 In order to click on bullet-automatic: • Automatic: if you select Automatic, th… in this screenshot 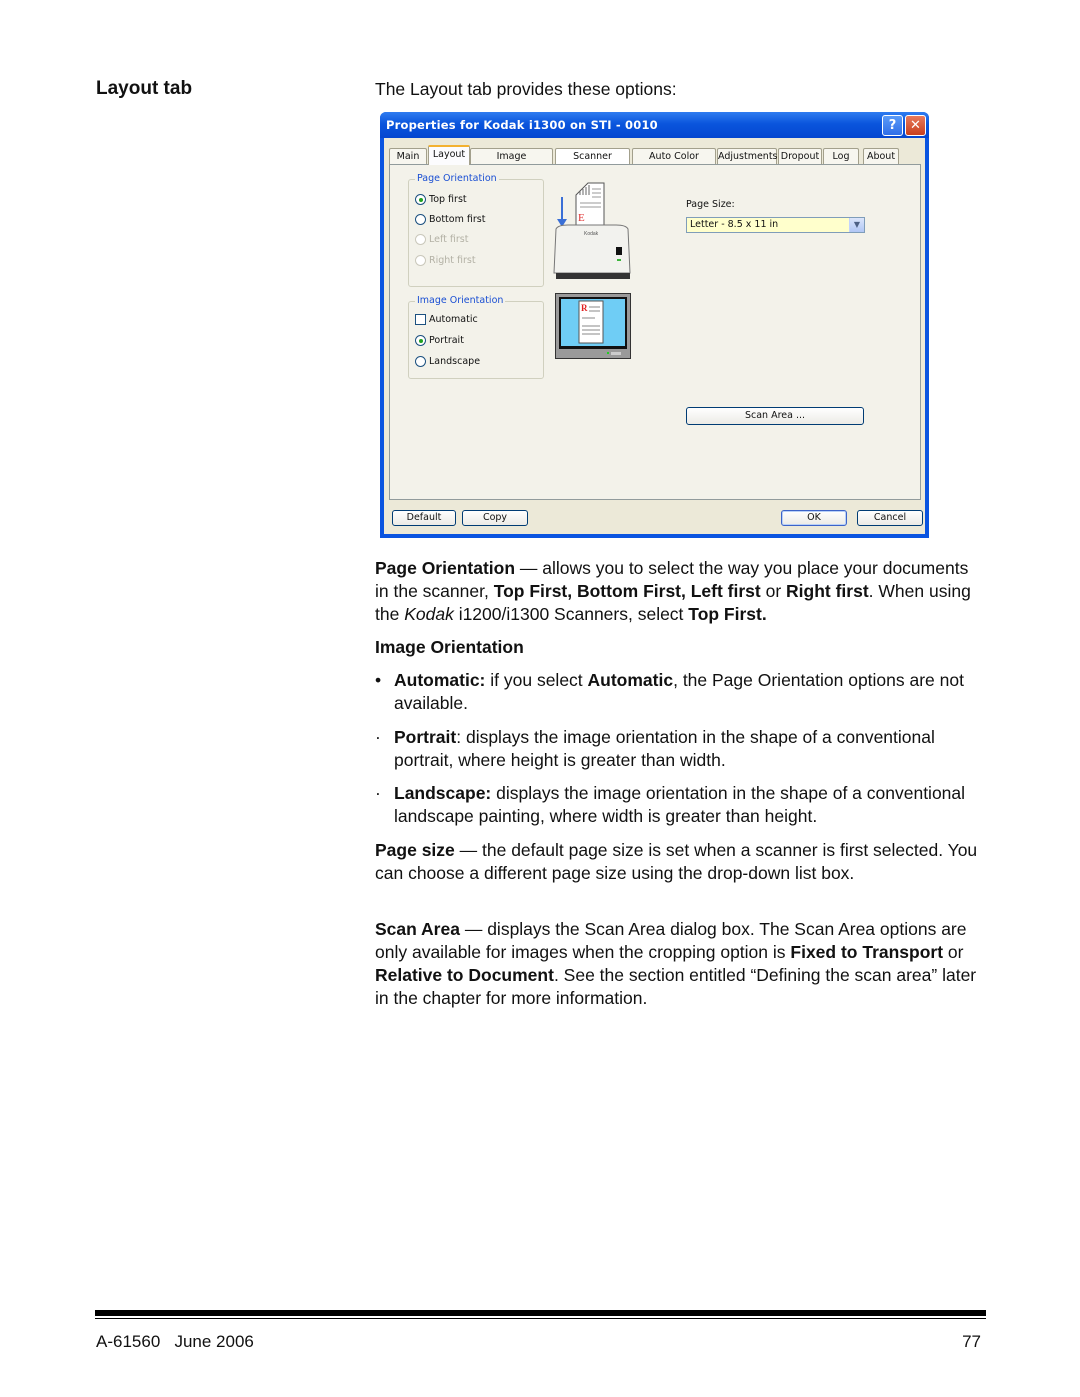, I will do `click(680, 692)`.